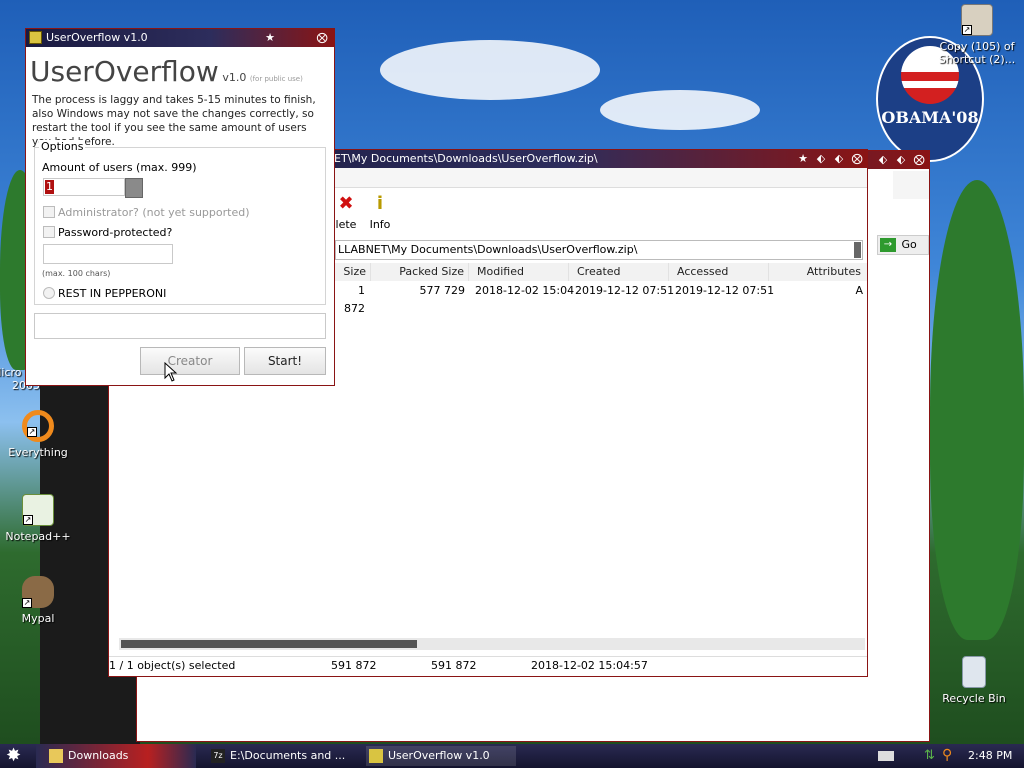 This screenshot has width=1024, height=768. I want to click on everything-icon: ↗, so click(38, 426).